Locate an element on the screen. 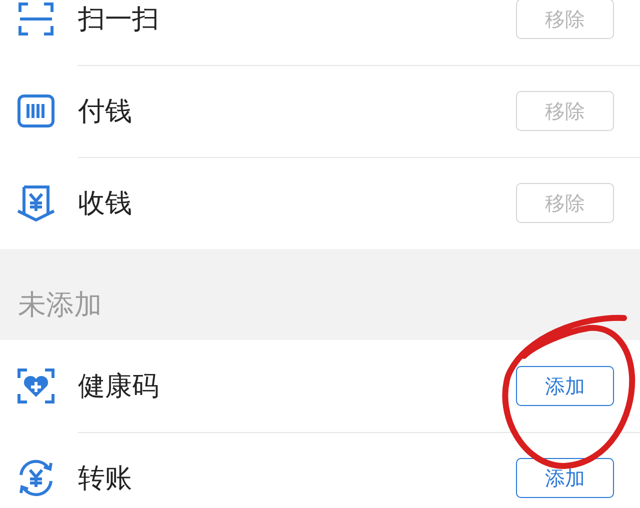 The image size is (640, 508). yen-pocket-icon is located at coordinates (36, 203).